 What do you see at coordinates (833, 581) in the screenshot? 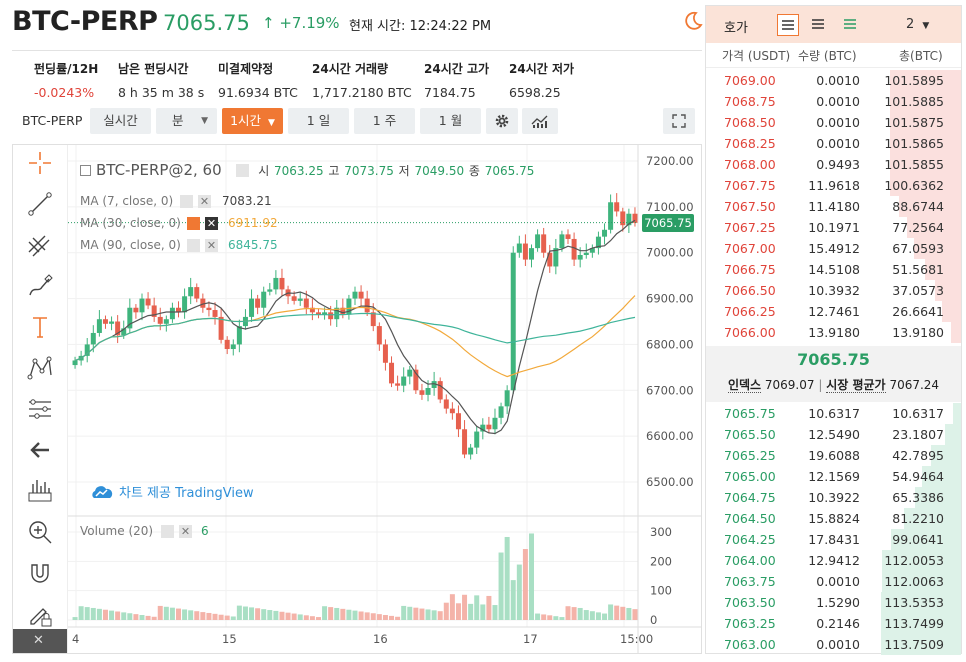
I see `bid-row: 7063.75 0.0010 112.0063` at bounding box center [833, 581].